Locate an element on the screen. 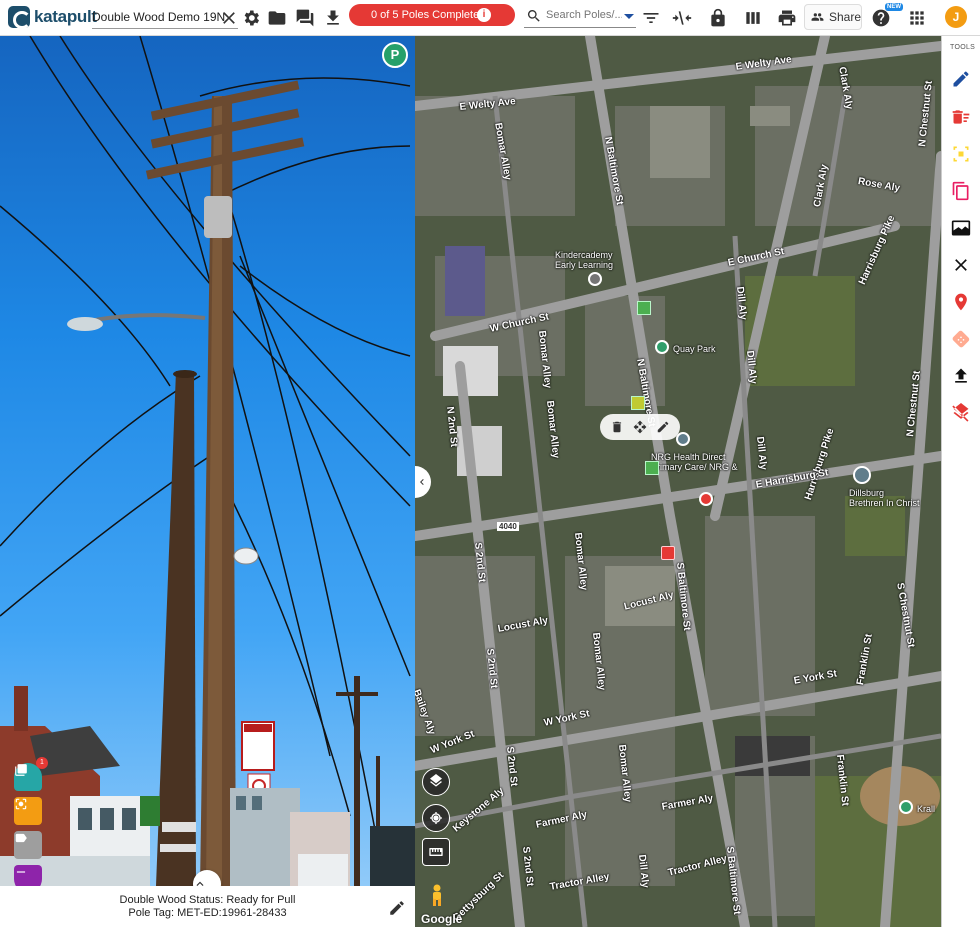 The height and width of the screenshot is (927, 980). upload-icon is located at coordinates (961, 375).